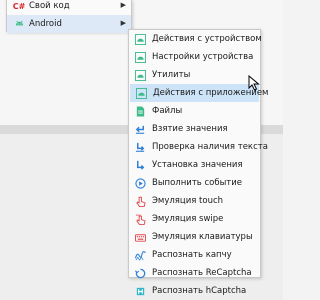  I want to click on android-app-icon, so click(141, 93).